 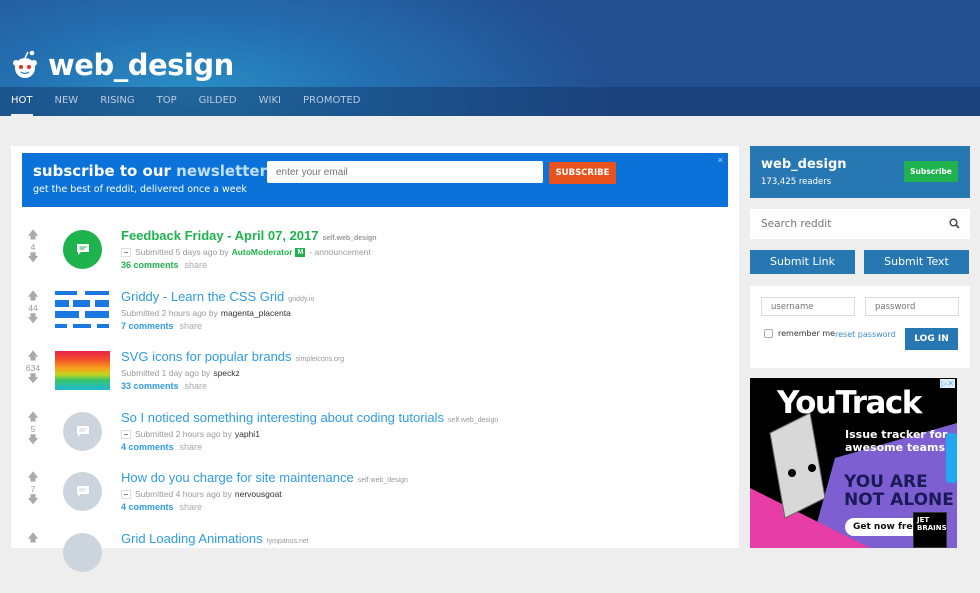 I want to click on newsletter-email-input, so click(x=405, y=172).